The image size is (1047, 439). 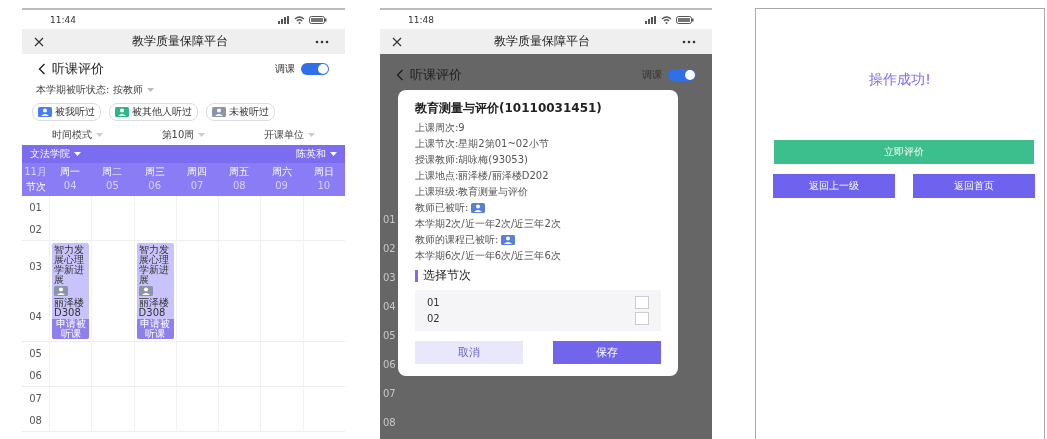 What do you see at coordinates (112, 172) in the screenshot?
I see `day-label: 周二` at bounding box center [112, 172].